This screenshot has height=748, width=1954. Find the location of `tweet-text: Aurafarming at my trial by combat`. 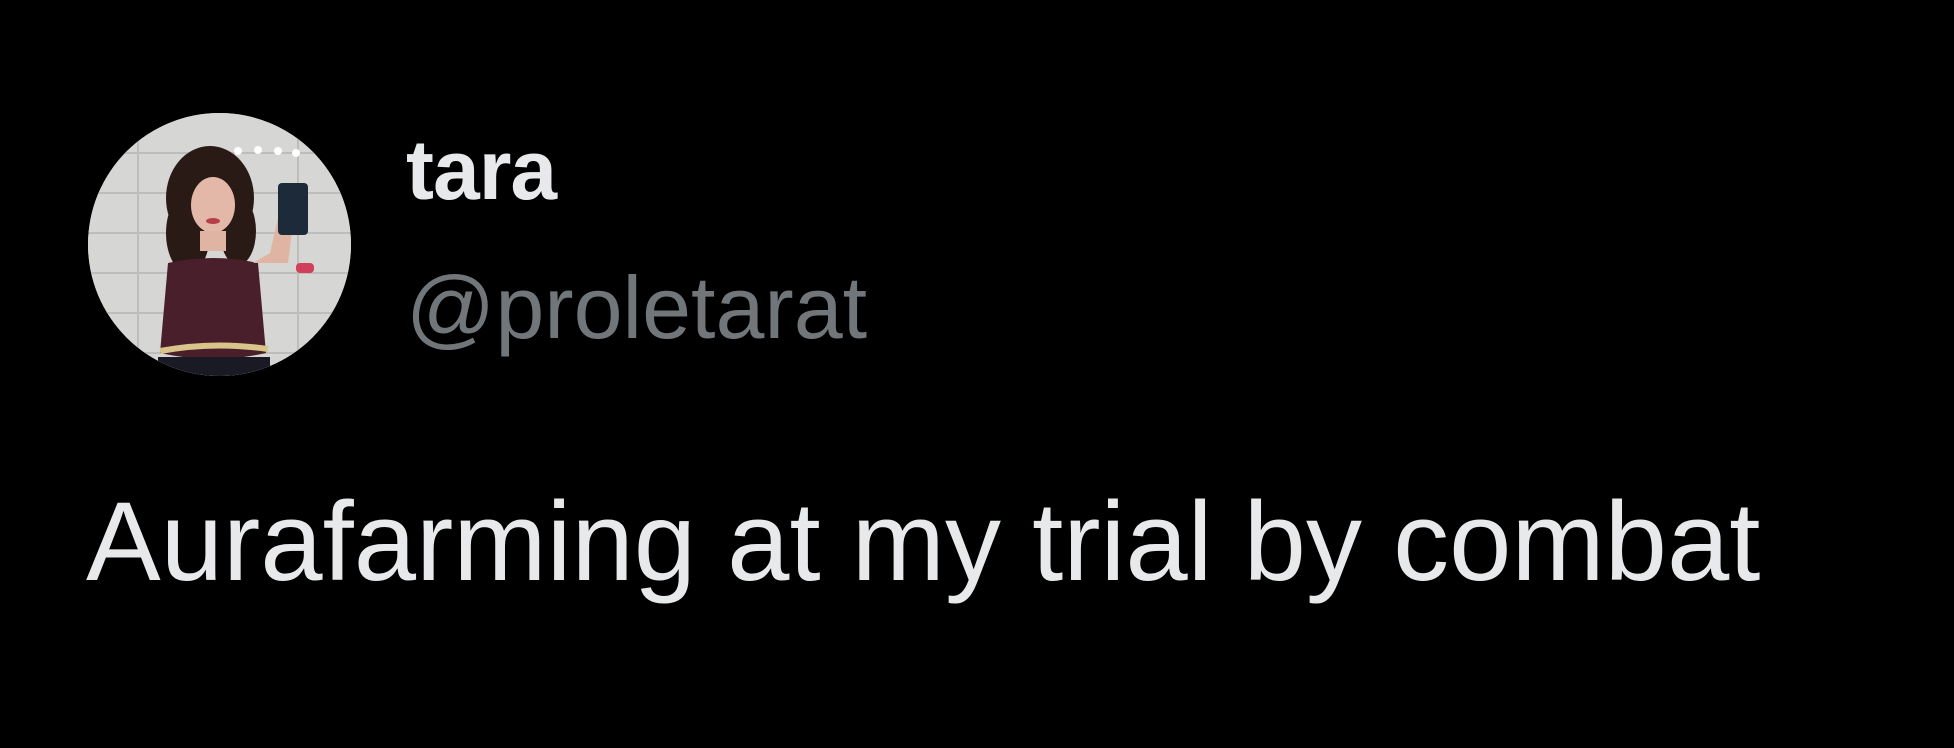

tweet-text: Aurafarming at my trial by combat is located at coordinates (923, 541).